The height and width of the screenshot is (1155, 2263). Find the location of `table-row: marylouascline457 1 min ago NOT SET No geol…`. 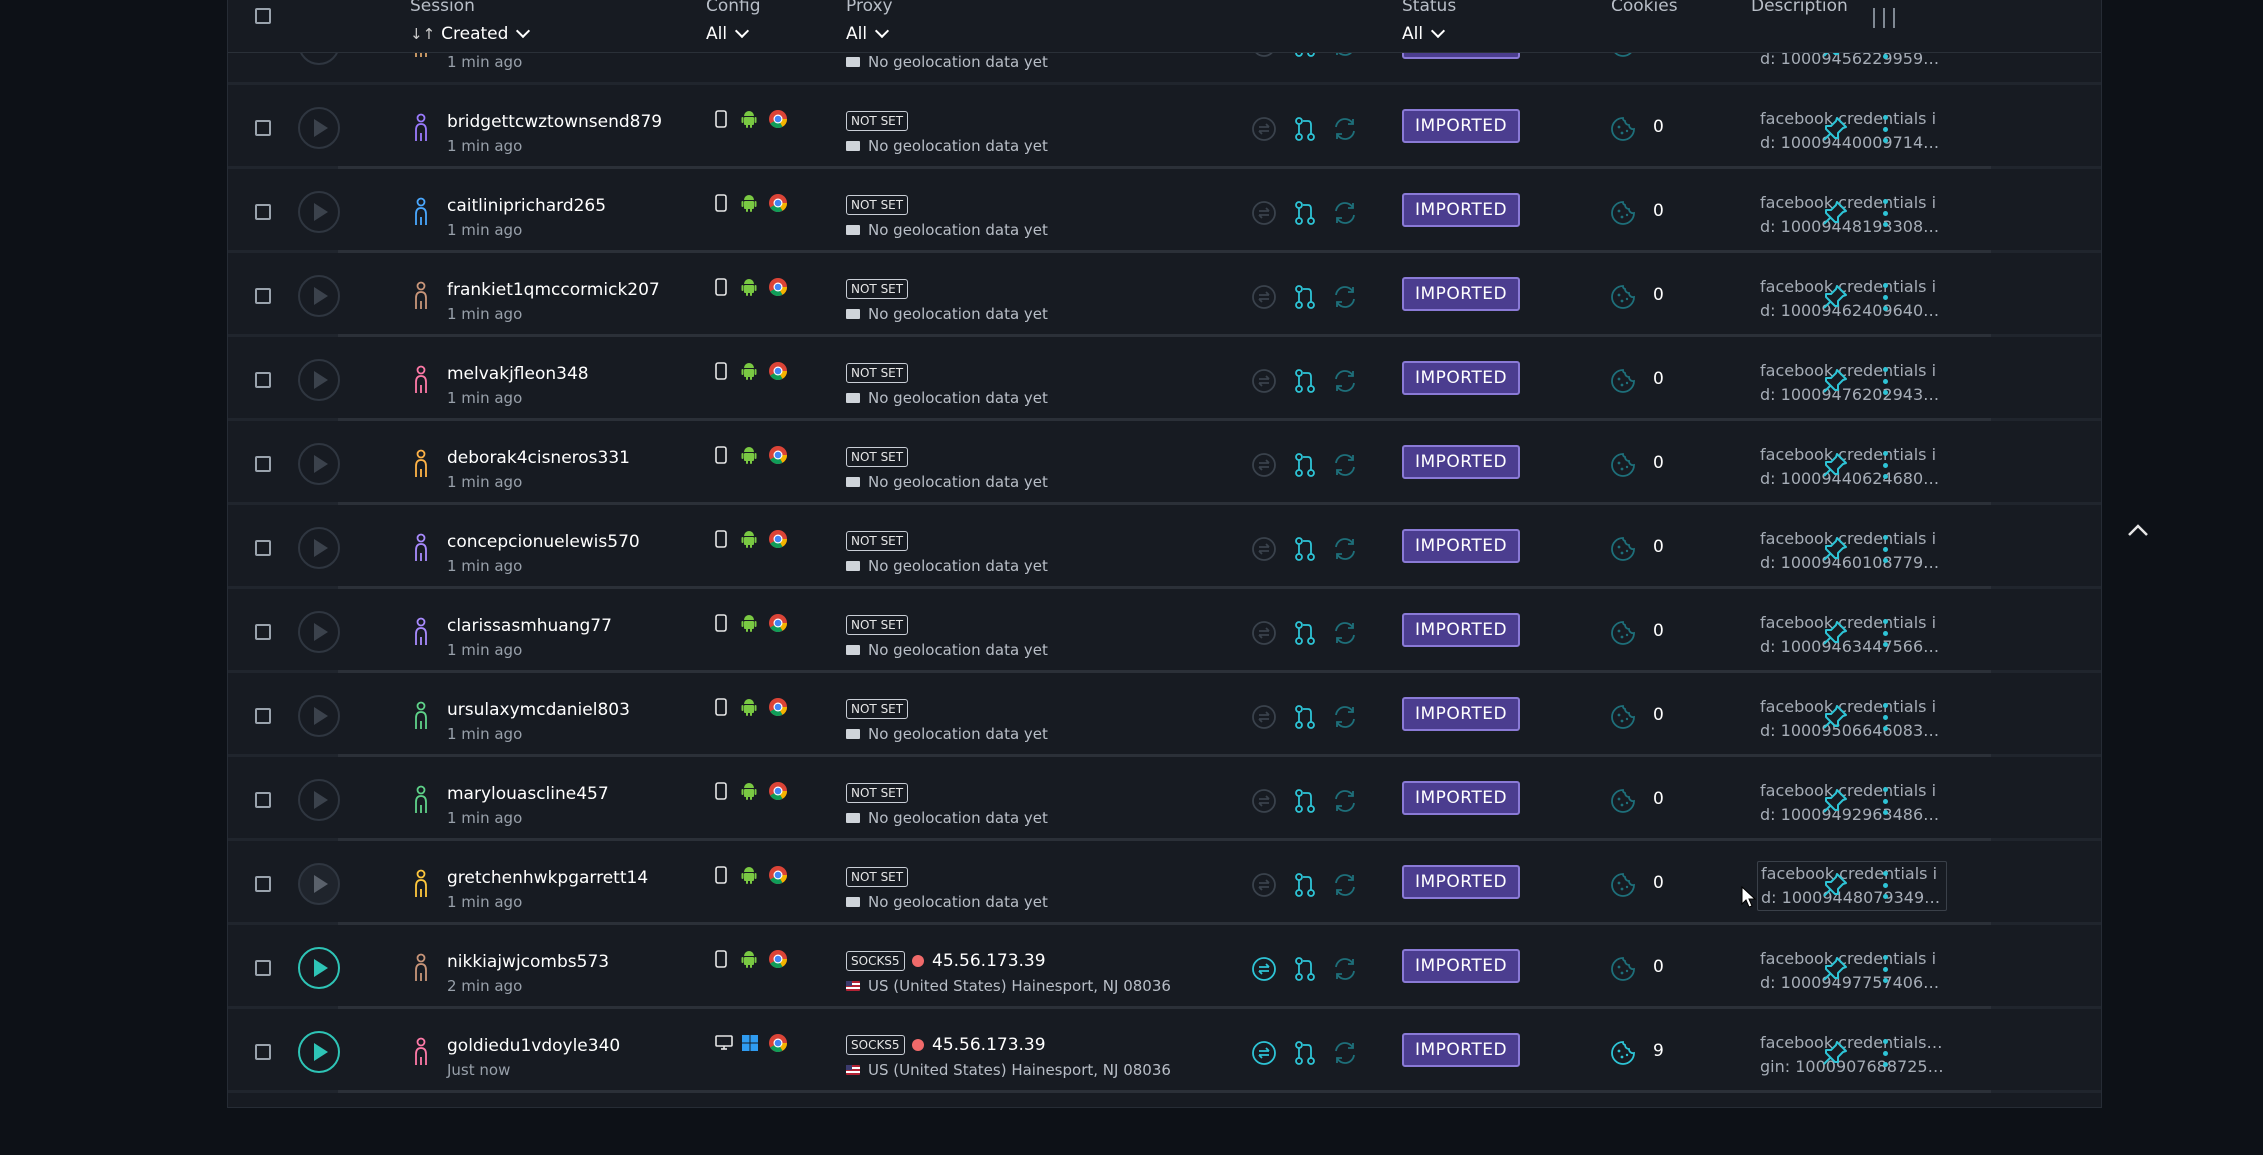

table-row: marylouascline457 1 min ago NOT SET No geol… is located at coordinates (1164, 799).